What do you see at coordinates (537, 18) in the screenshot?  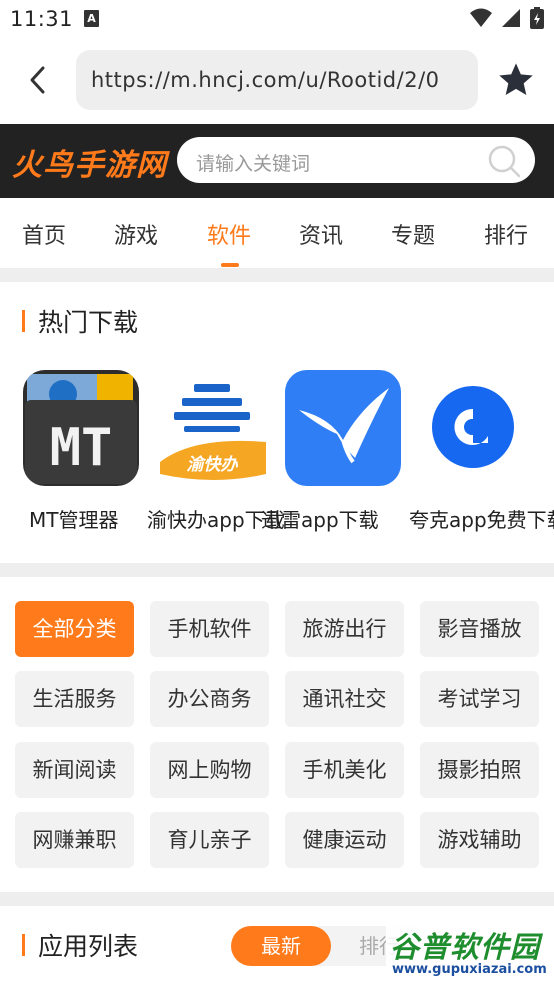 I see `battery-icon` at bounding box center [537, 18].